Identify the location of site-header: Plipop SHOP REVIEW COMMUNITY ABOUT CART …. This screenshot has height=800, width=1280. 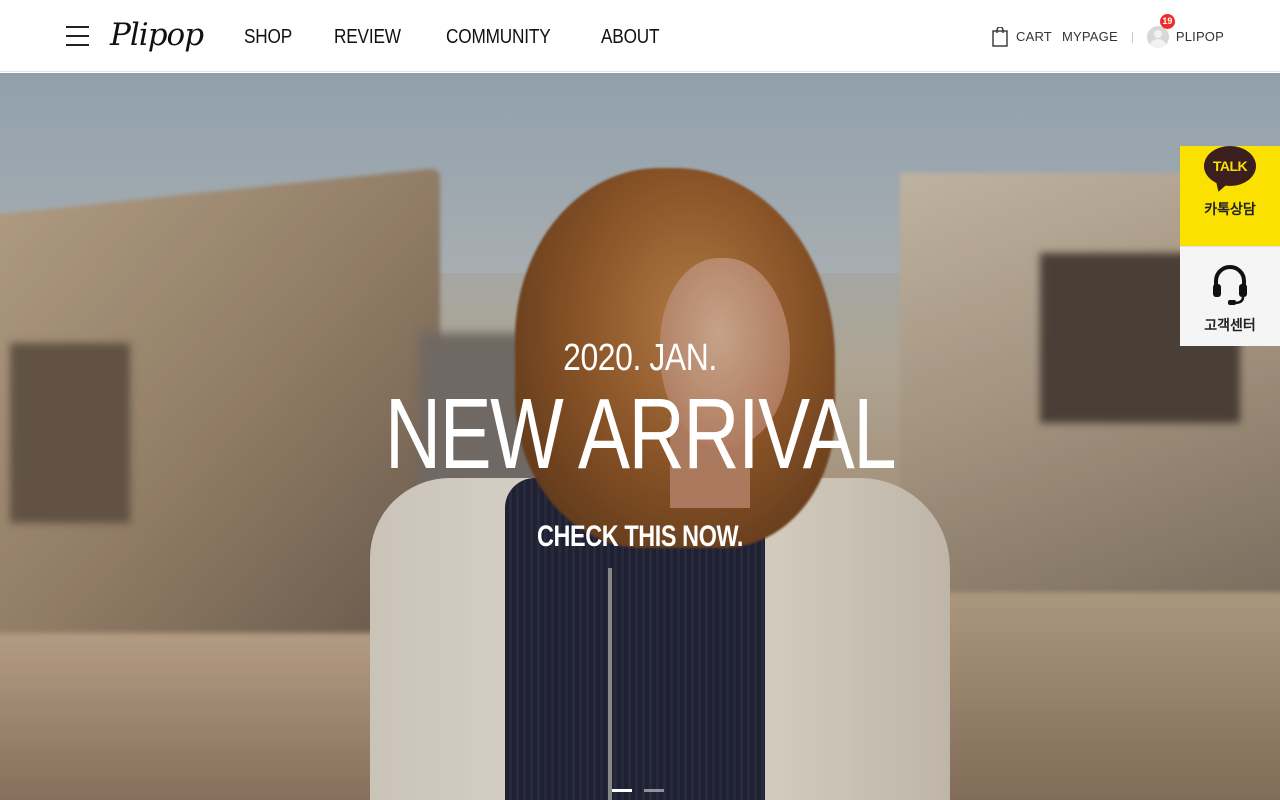
(640, 36).